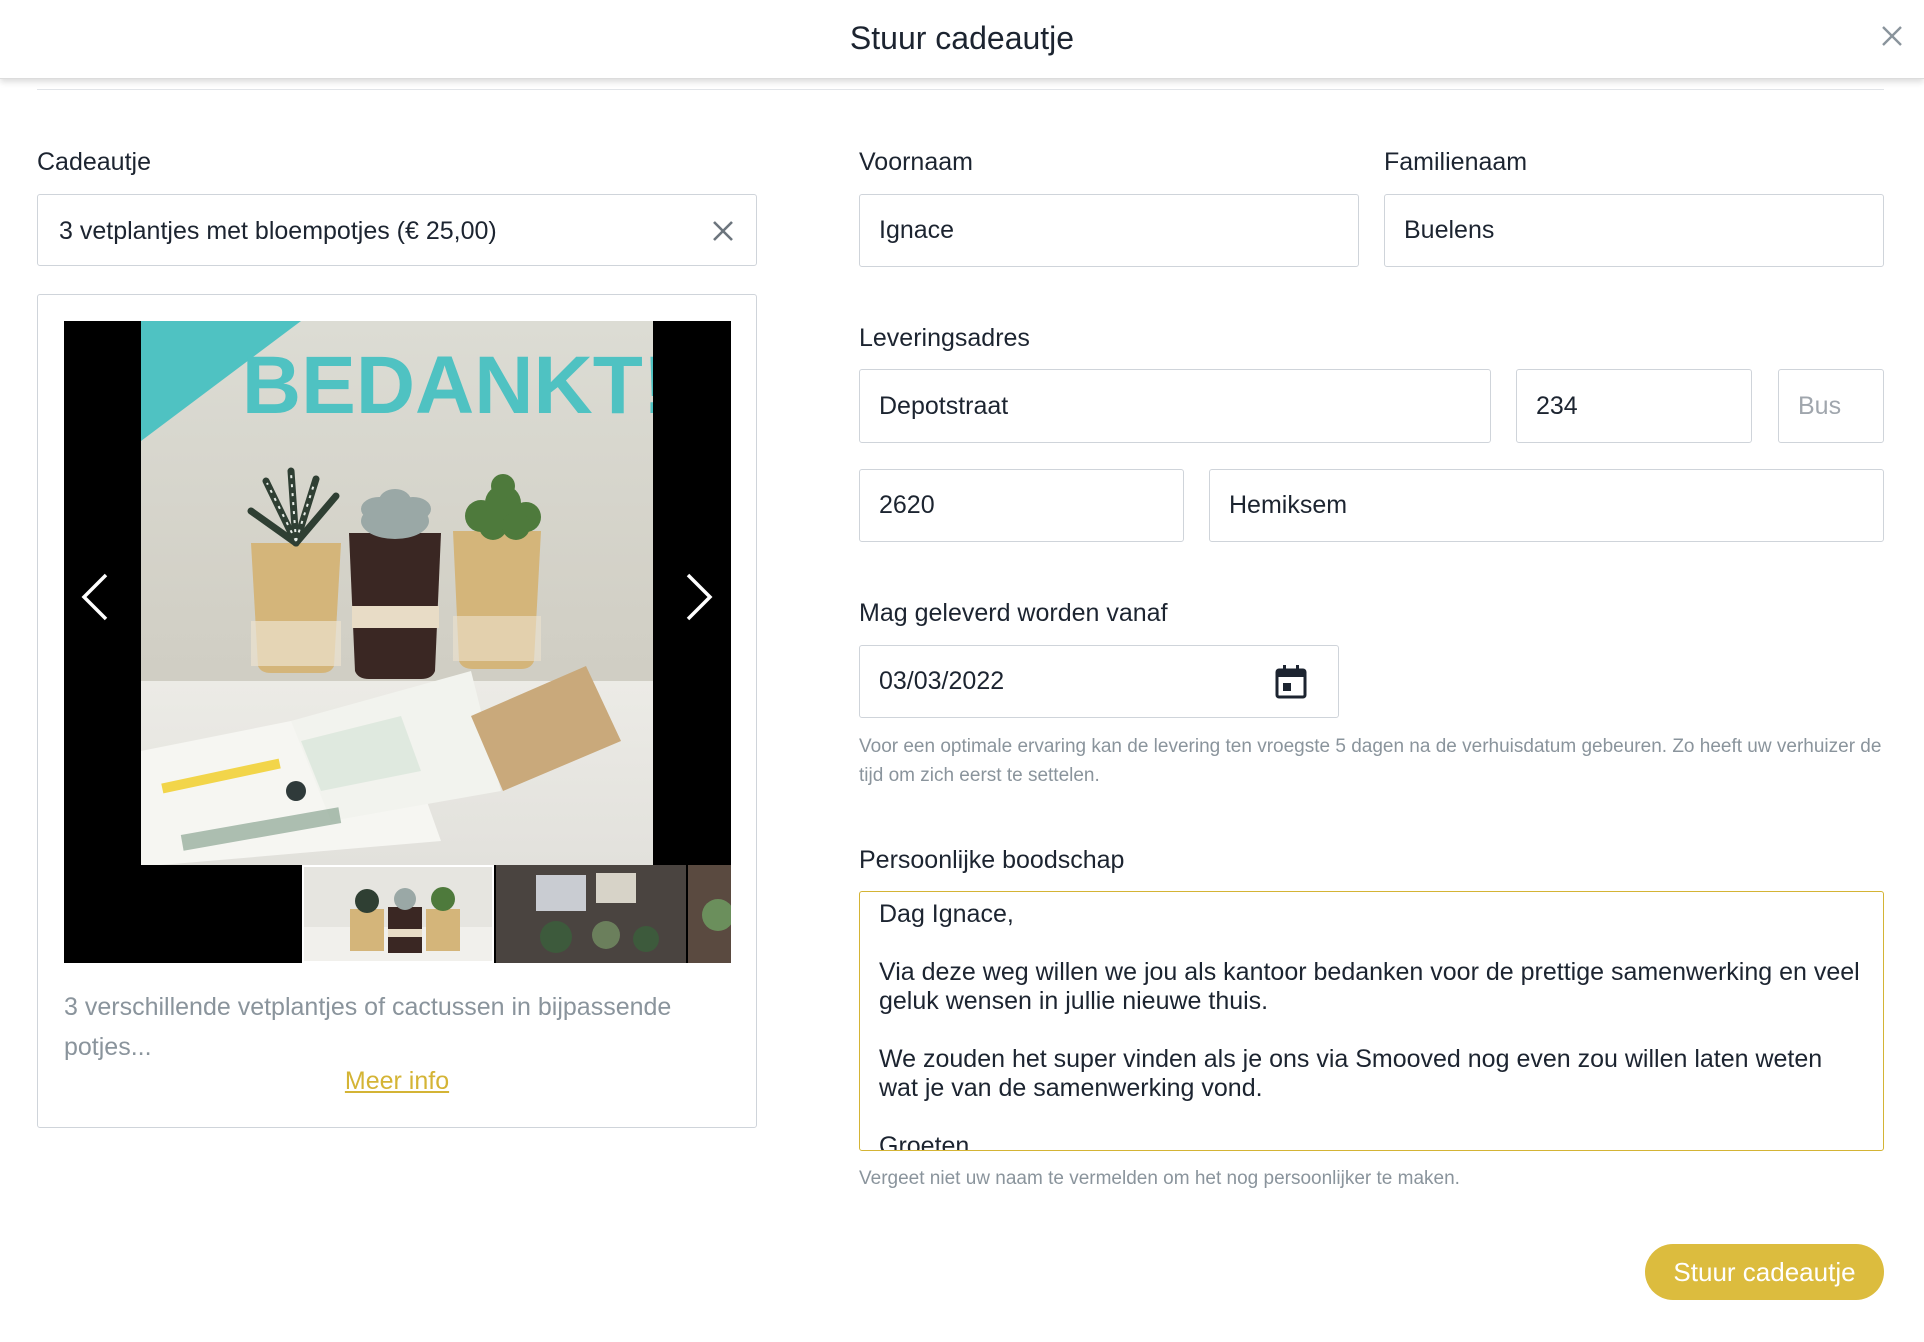  Describe the element at coordinates (1546, 505) in the screenshot. I see `city-input` at that location.